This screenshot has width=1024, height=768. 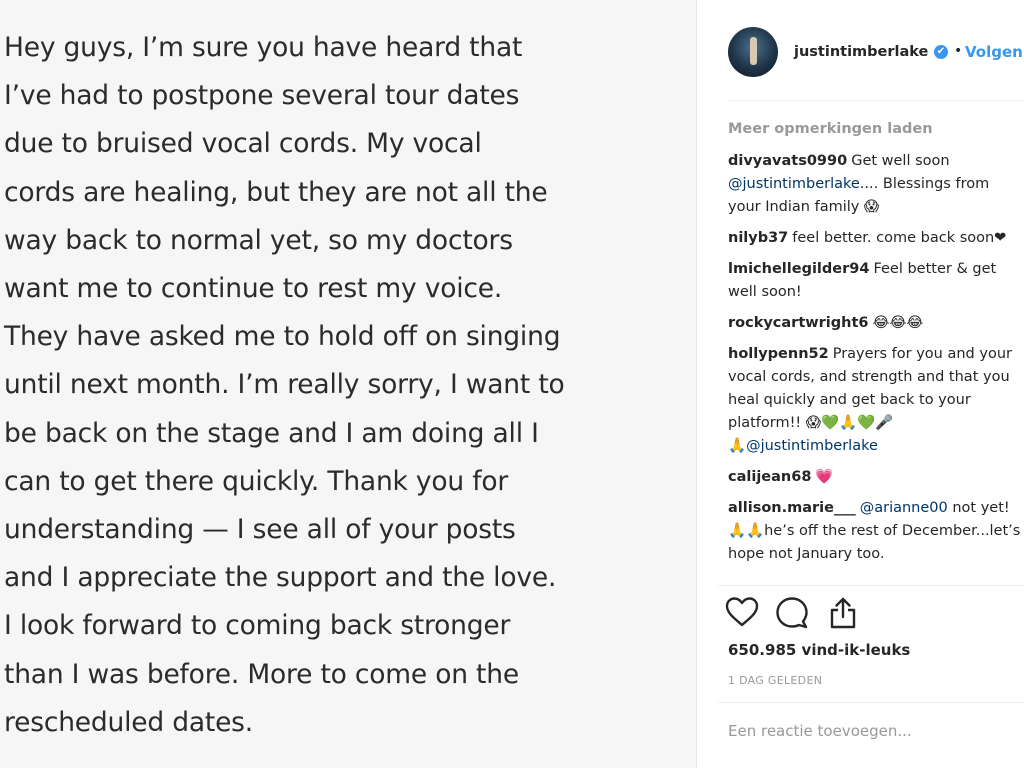 I want to click on post-header: justintimberlake ✔ • Volgen, so click(x=860, y=50).